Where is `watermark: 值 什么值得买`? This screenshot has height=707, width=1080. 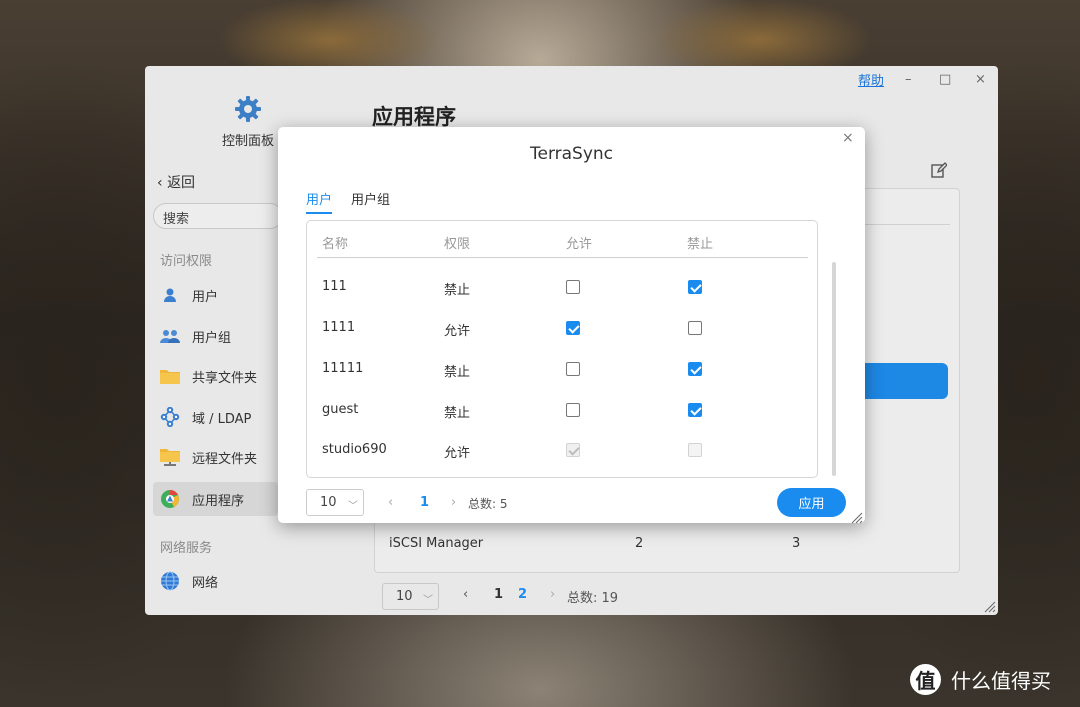
watermark: 值 什么值得买 is located at coordinates (980, 679).